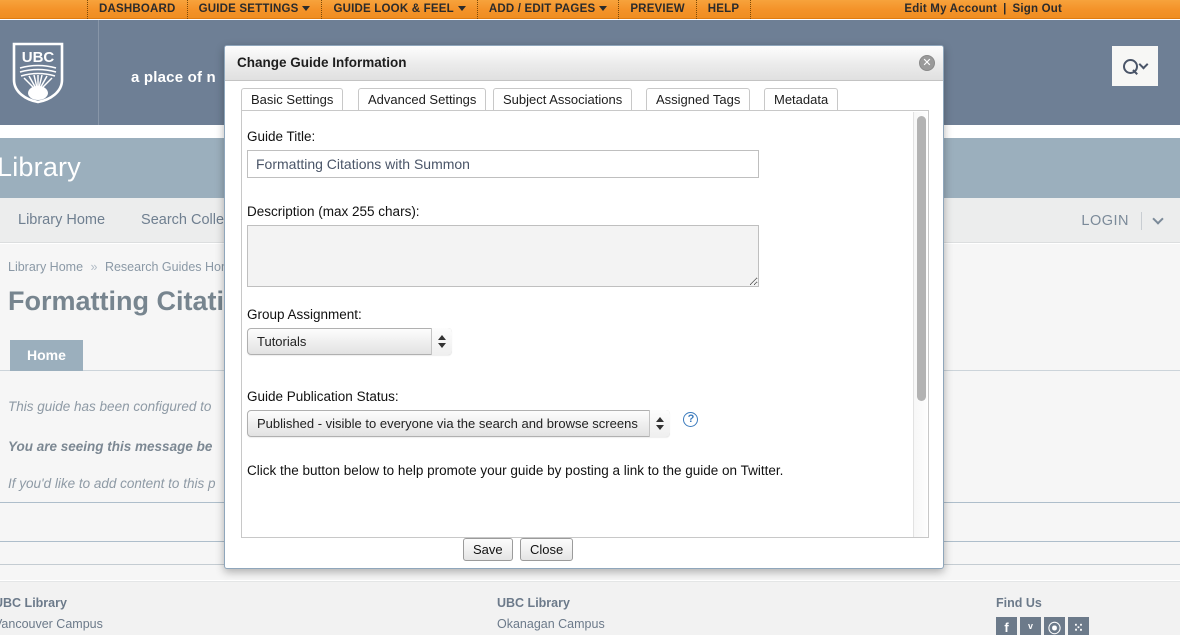 The width and height of the screenshot is (1180, 635). I want to click on footer-vancouver-campus: Vancouver Campus, so click(51, 624).